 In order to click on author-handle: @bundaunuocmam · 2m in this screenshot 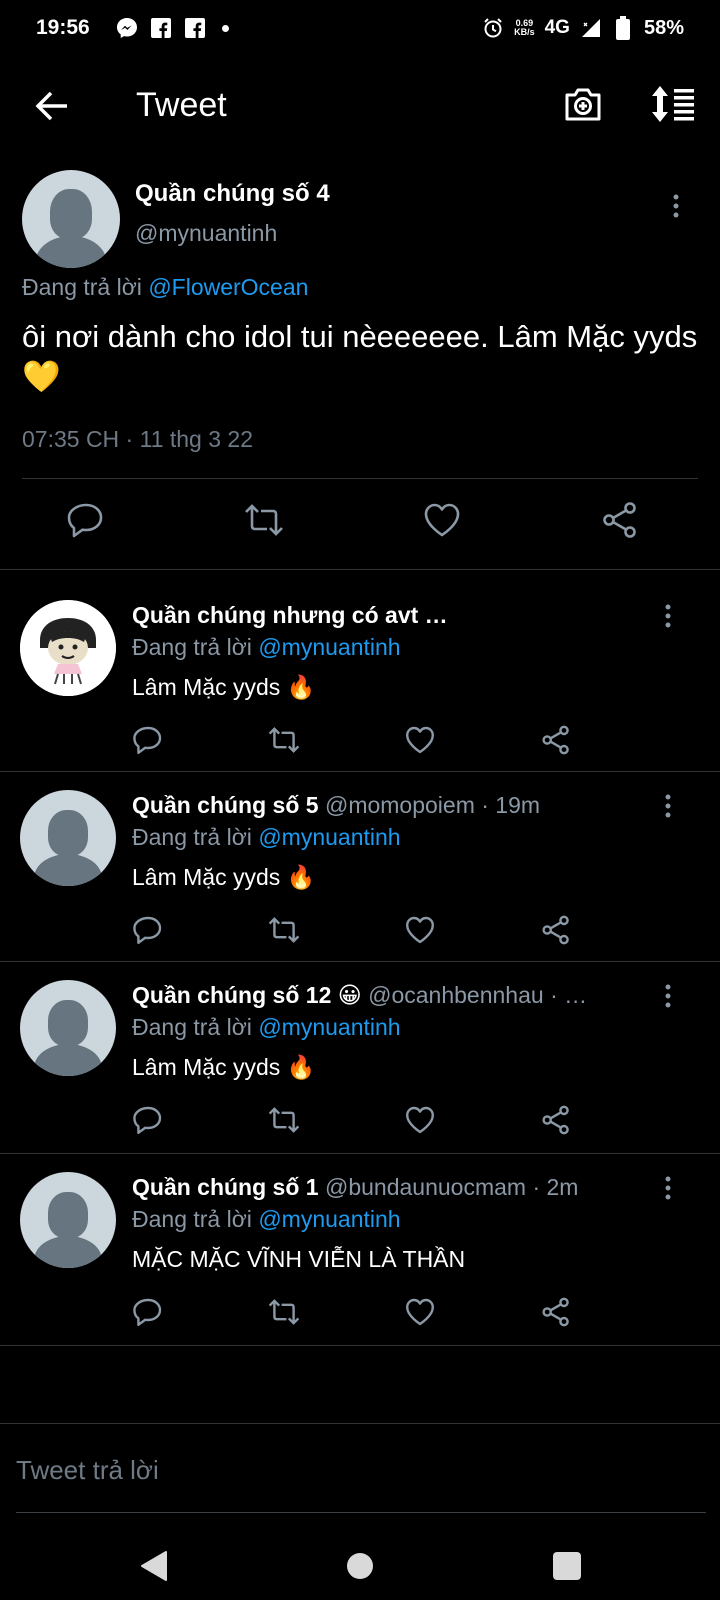, I will do `click(449, 1187)`.